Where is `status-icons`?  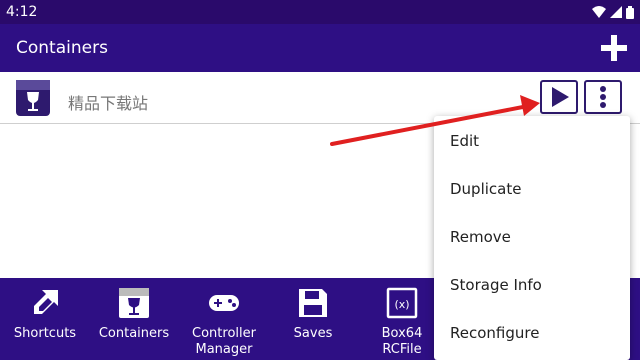 status-icons is located at coordinates (613, 12).